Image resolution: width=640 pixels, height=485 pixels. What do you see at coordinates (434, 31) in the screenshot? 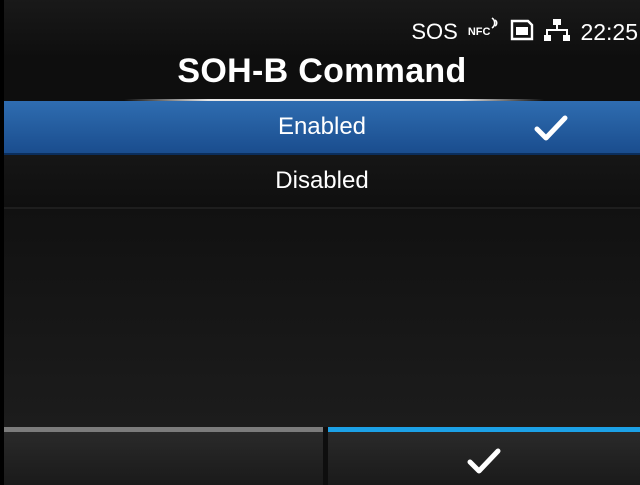
I see `sos-indicator: SOS` at bounding box center [434, 31].